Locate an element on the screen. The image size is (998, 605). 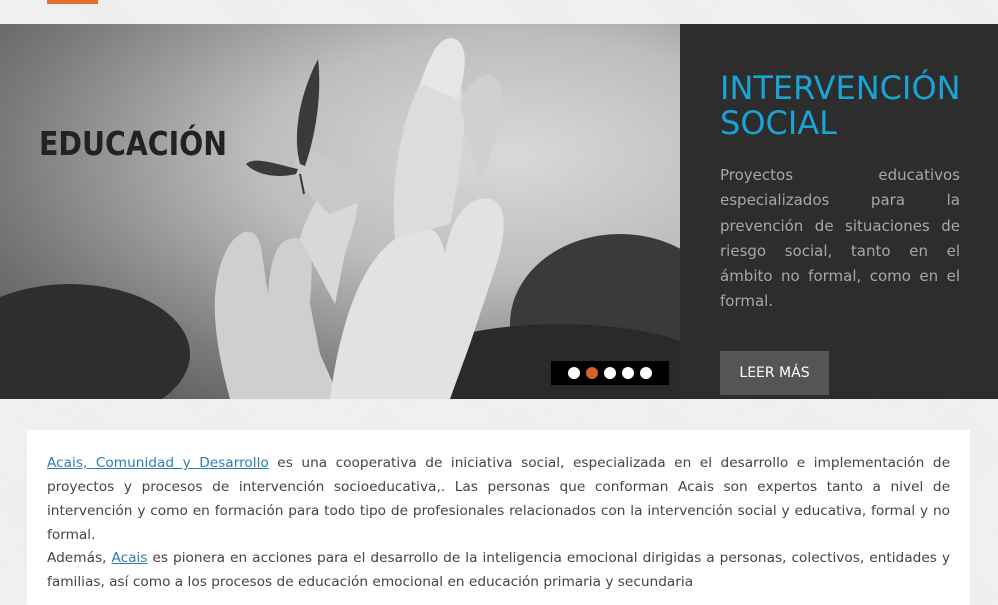
acais-full-name-link: Acais, Comunidad y Desarrollo is located at coordinates (158, 463).